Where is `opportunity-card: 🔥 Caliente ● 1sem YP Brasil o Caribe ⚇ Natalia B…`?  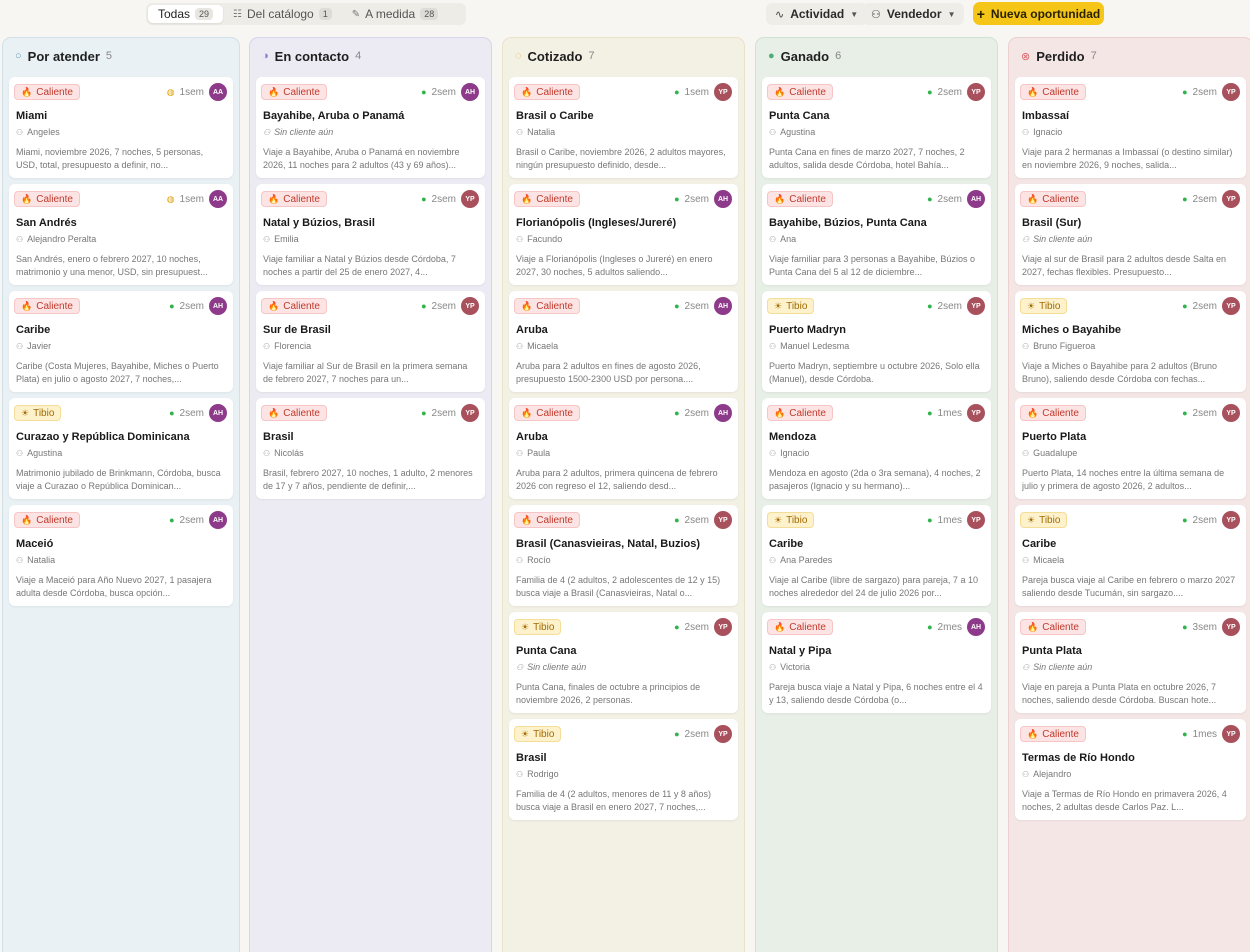
opportunity-card: 🔥 Caliente ● 1sem YP Brasil o Caribe ⚇ Natalia B… is located at coordinates (623, 127).